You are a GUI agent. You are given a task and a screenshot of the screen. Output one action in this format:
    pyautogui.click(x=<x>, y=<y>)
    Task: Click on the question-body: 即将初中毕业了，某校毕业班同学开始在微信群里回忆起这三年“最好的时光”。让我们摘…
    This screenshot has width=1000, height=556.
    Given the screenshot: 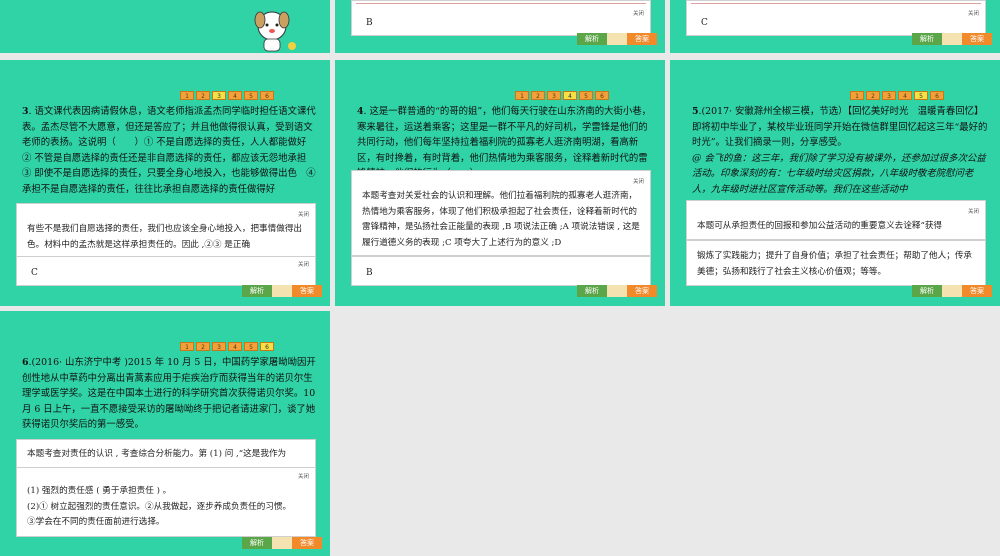 What is the action you would take?
    pyautogui.click(x=840, y=135)
    